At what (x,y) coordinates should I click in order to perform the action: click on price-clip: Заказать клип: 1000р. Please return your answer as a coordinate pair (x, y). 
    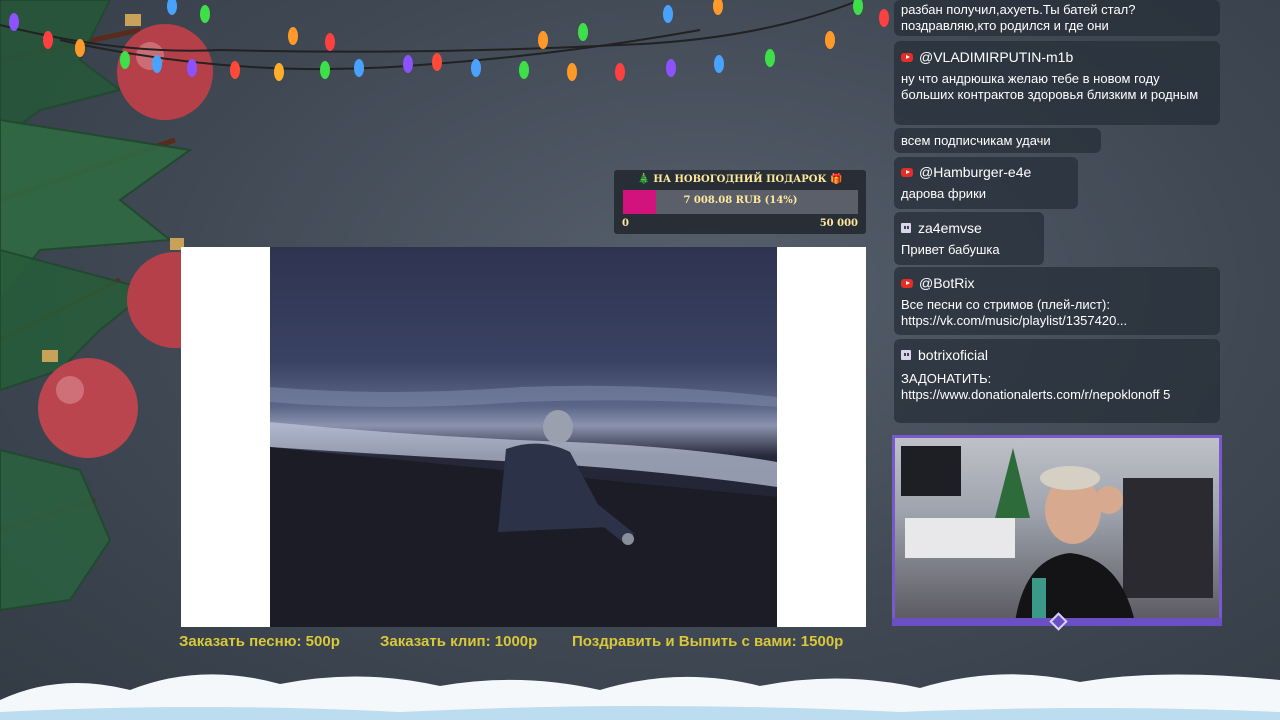
    Looking at the image, I should click on (459, 641).